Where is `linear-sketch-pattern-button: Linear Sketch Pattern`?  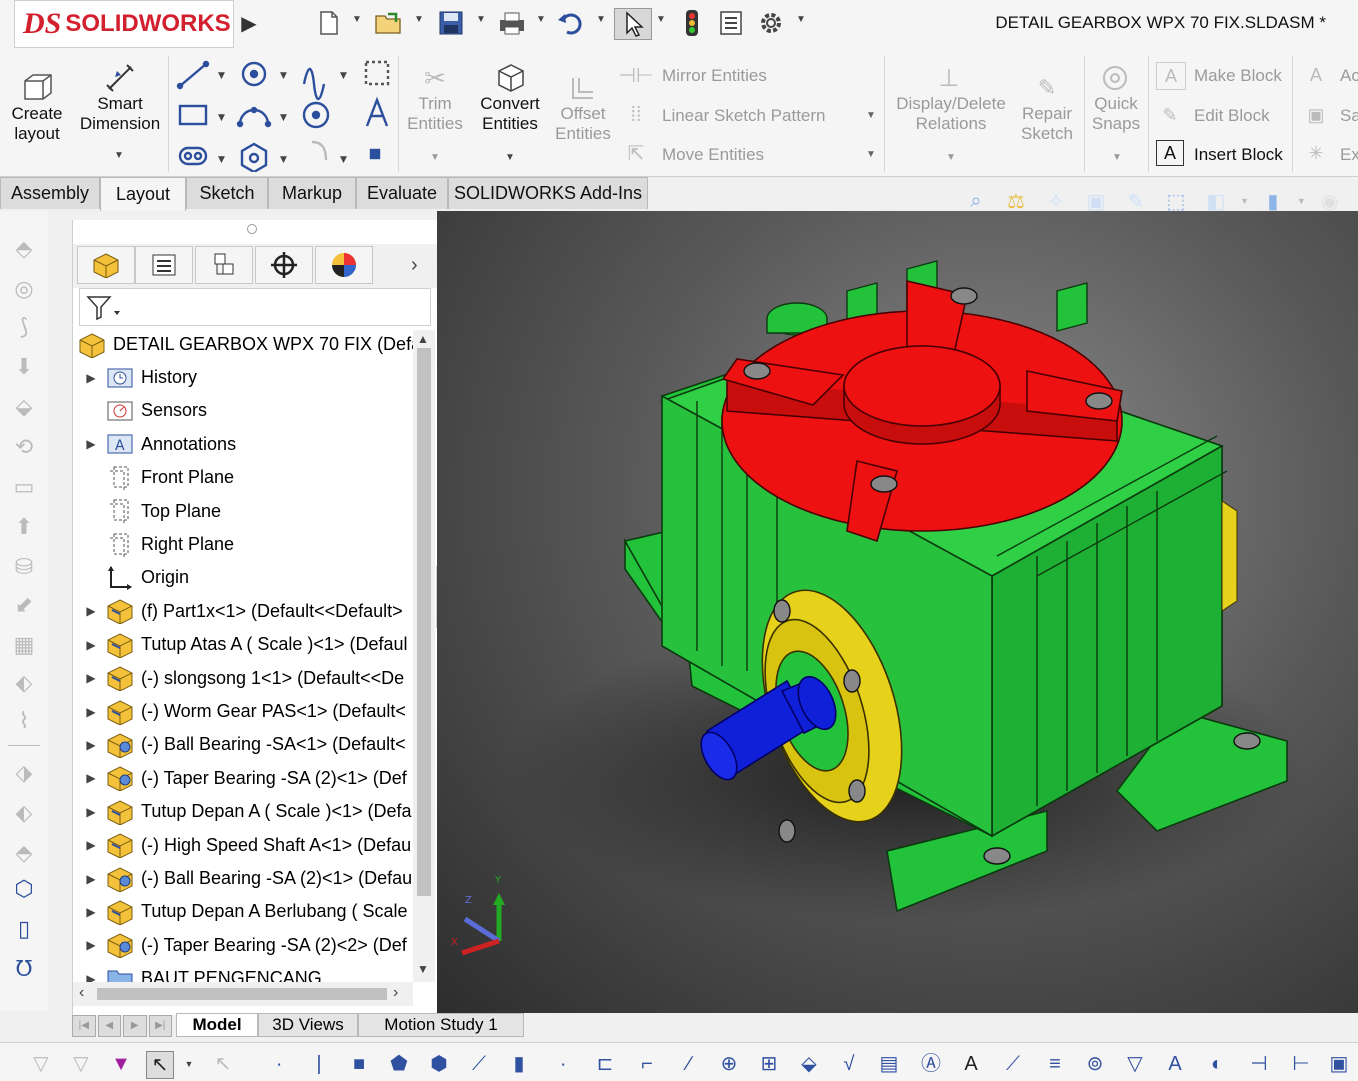 linear-sketch-pattern-button: Linear Sketch Pattern is located at coordinates (743, 116).